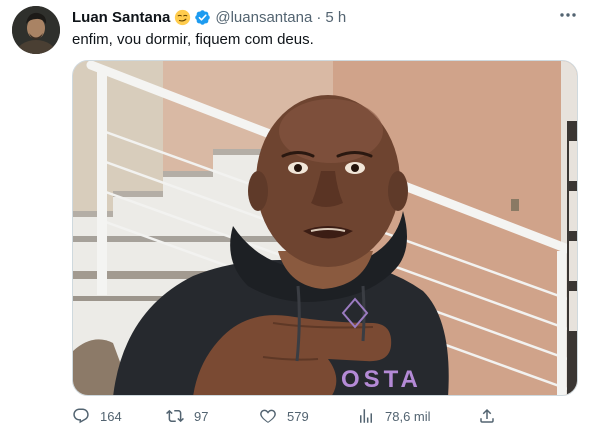 Image resolution: width=589 pixels, height=429 pixels. I want to click on views-icon, so click(366, 416).